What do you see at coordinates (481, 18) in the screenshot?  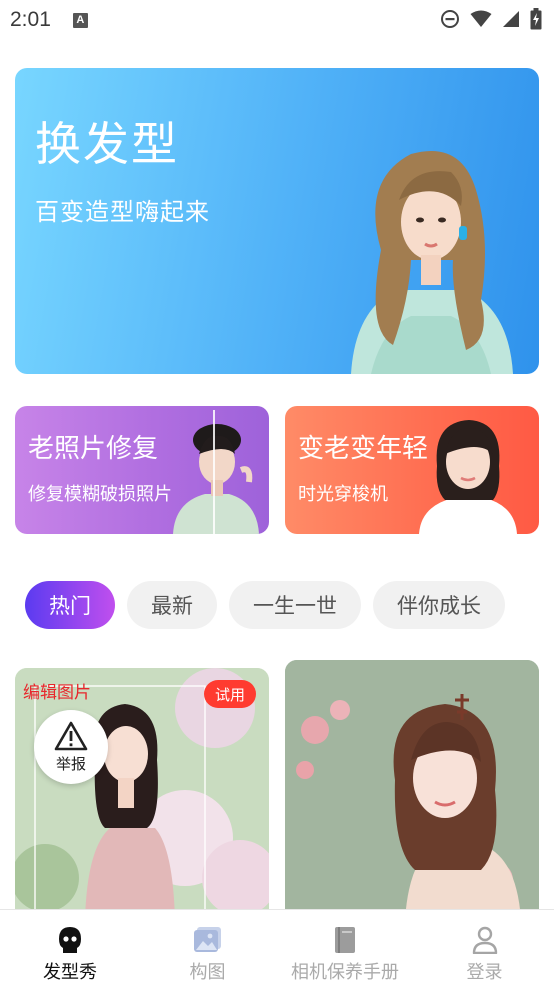 I see `wifi-icon` at bounding box center [481, 18].